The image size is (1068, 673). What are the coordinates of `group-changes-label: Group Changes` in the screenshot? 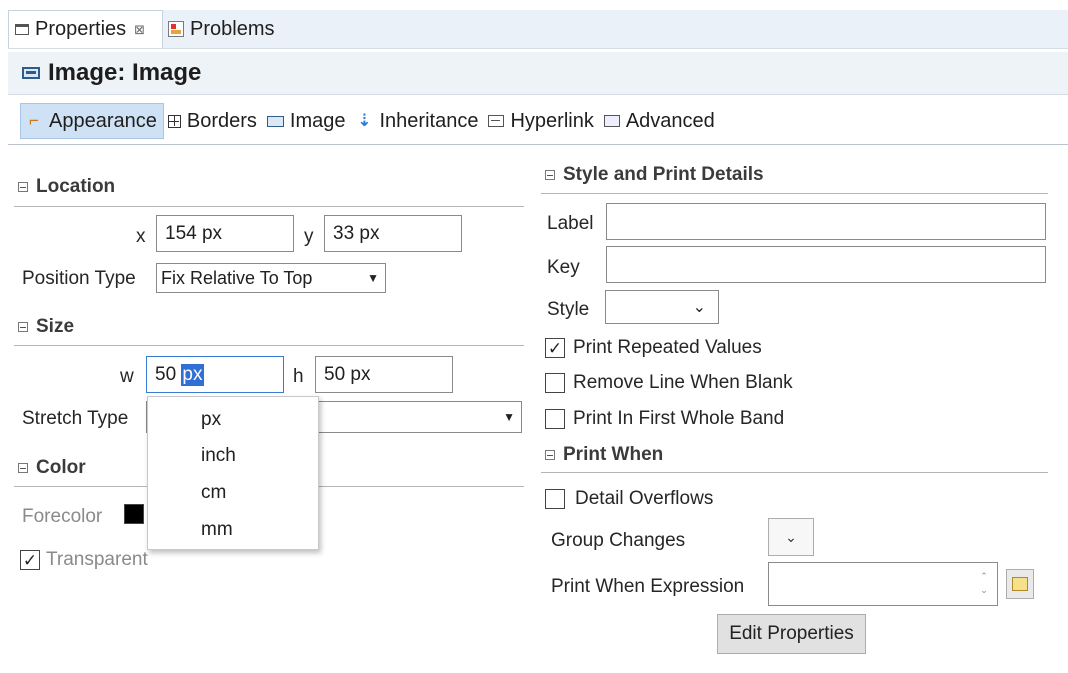 It's located at (618, 540).